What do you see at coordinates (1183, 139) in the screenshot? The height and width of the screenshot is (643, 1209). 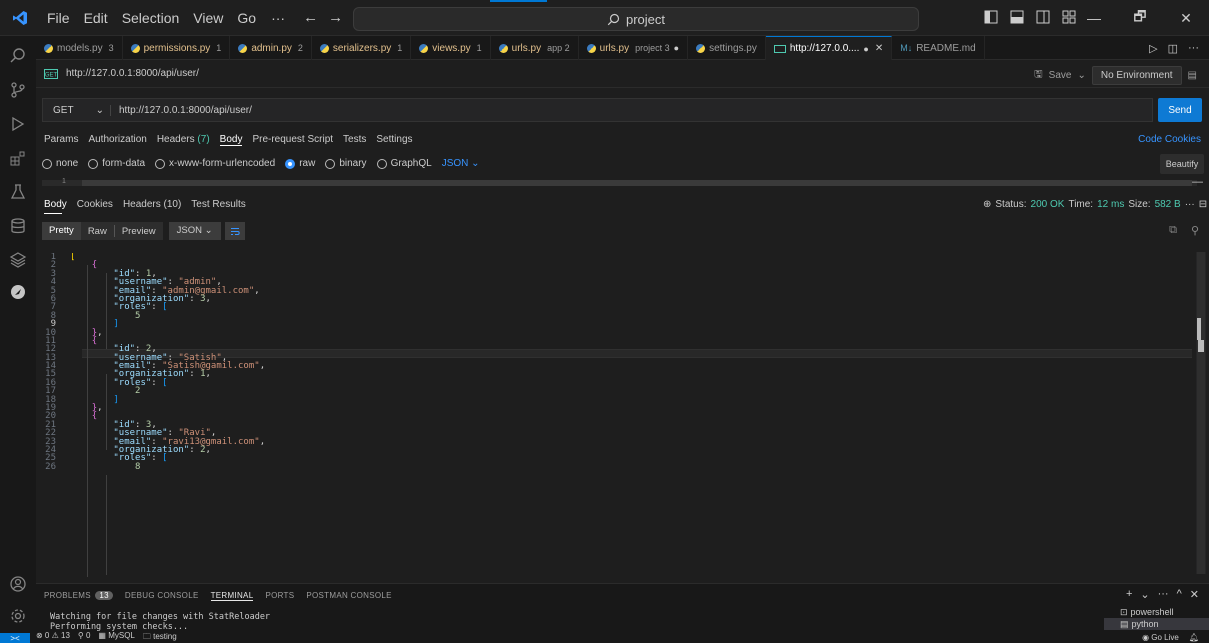 I see `cookies-link: Cookies` at bounding box center [1183, 139].